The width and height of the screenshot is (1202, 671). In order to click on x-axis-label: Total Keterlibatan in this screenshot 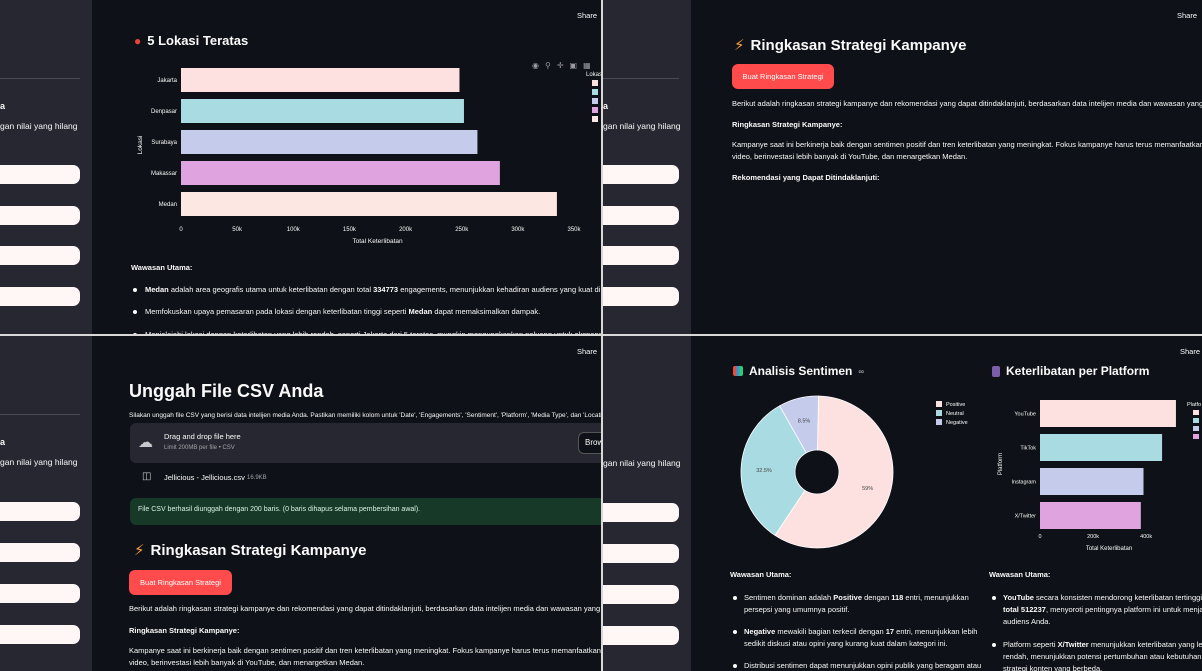, I will do `click(1109, 549)`.